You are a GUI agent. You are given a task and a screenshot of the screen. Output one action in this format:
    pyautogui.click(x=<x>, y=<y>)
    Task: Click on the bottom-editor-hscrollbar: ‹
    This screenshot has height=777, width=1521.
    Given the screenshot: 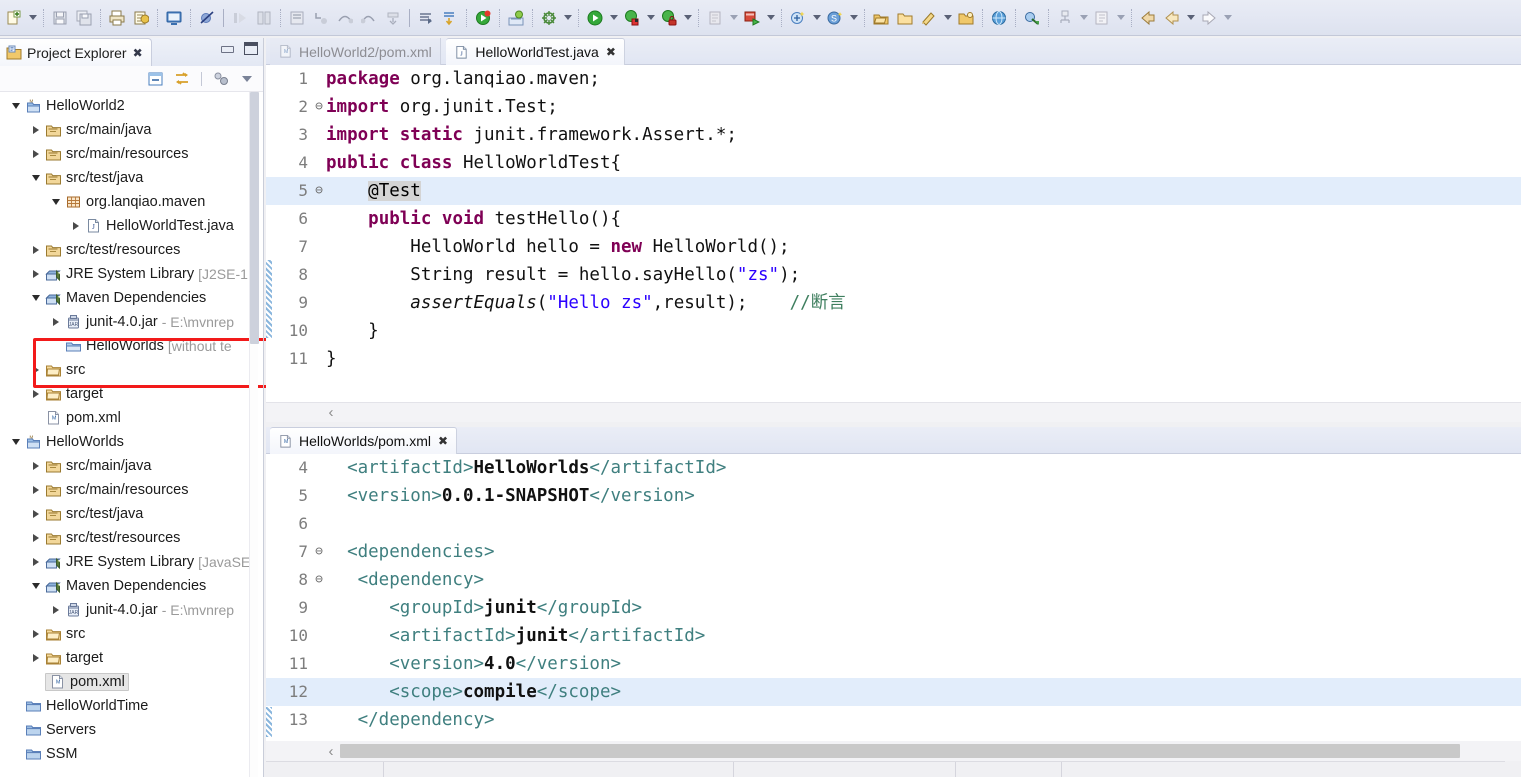 What is the action you would take?
    pyautogui.click(x=893, y=751)
    